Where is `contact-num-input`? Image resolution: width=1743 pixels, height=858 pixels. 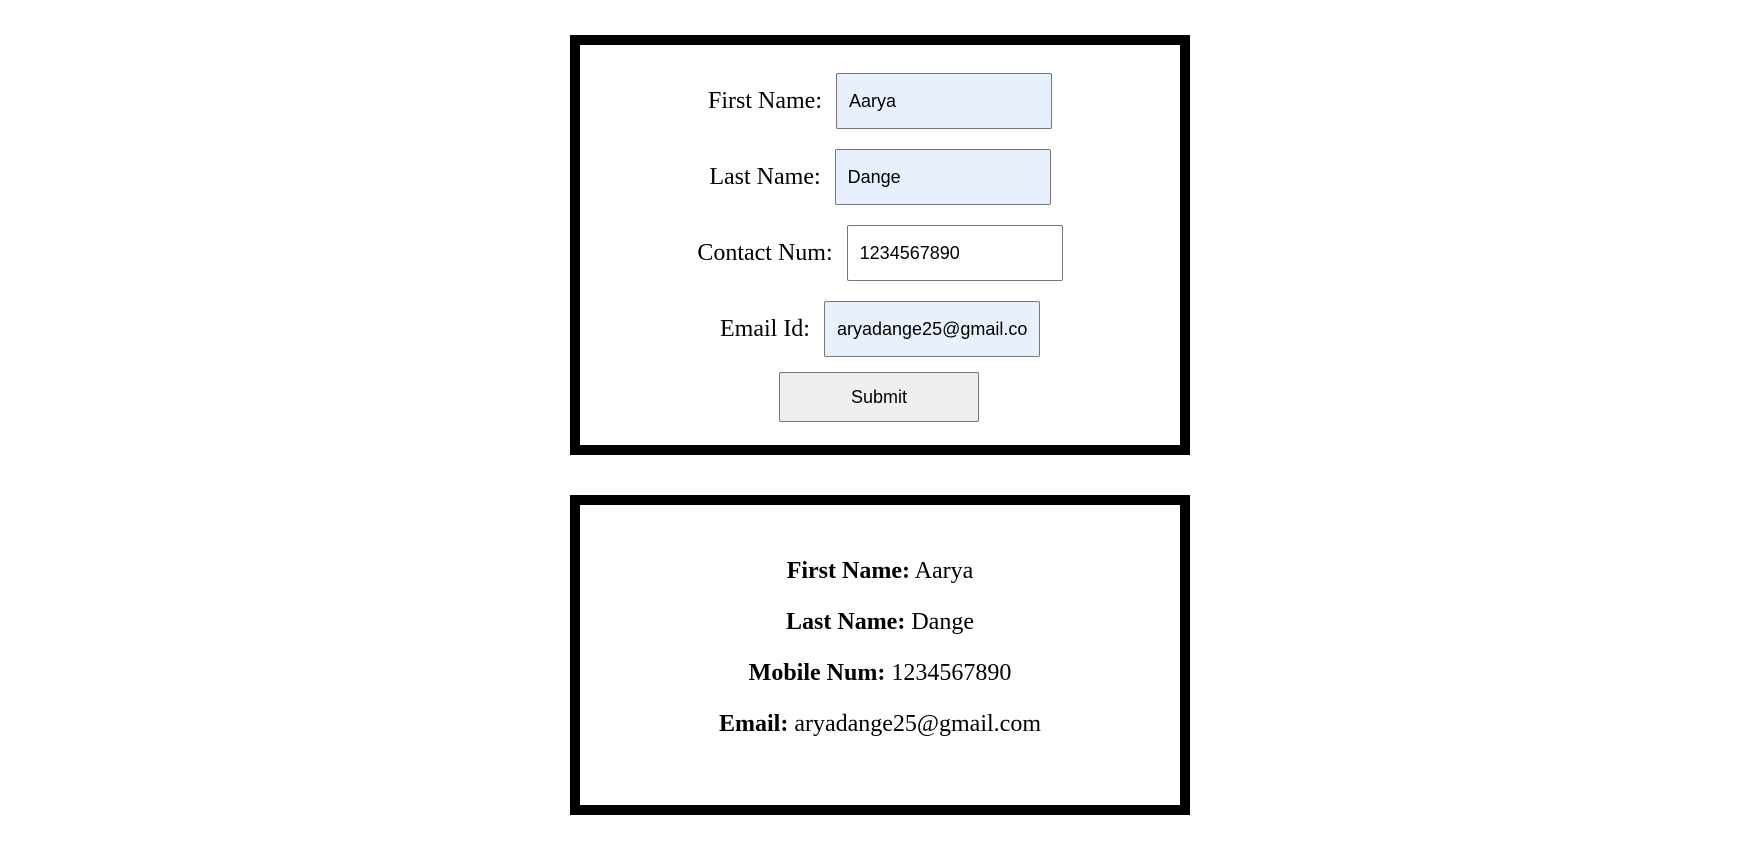
contact-num-input is located at coordinates (954, 253).